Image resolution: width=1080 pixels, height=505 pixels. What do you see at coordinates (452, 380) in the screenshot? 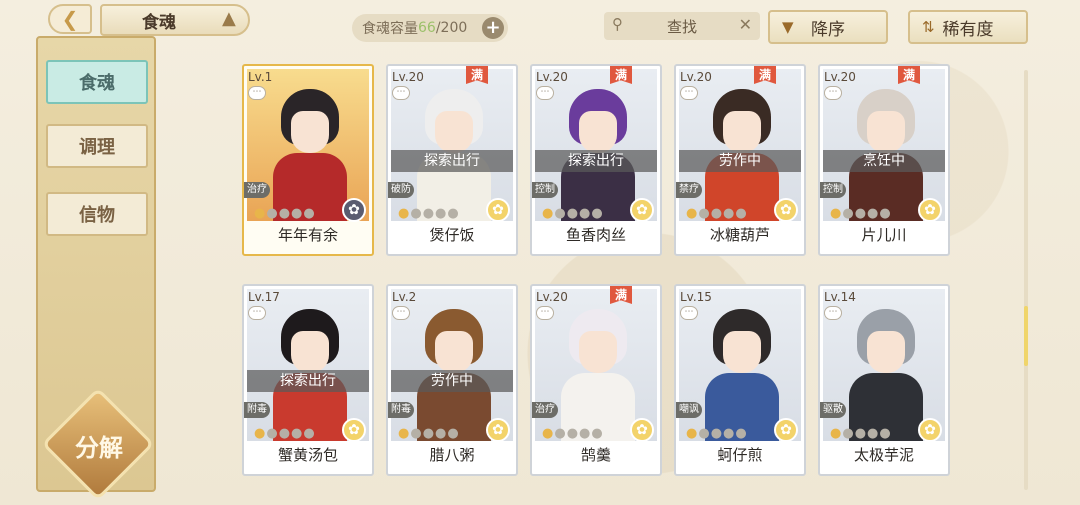
I see `food-soul-card: Lv.2 ⋯ 劳作中 附毒 ●●●●● ✿ 腊八粥` at bounding box center [452, 380].